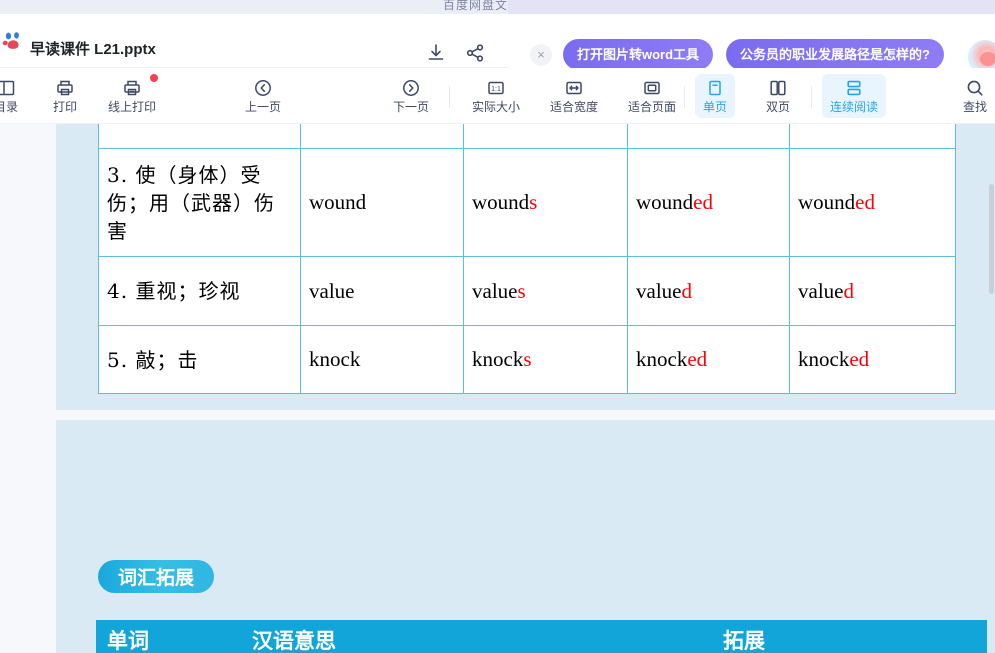 The width and height of the screenshot is (995, 653). I want to click on verb-past: wounded, so click(708, 202).